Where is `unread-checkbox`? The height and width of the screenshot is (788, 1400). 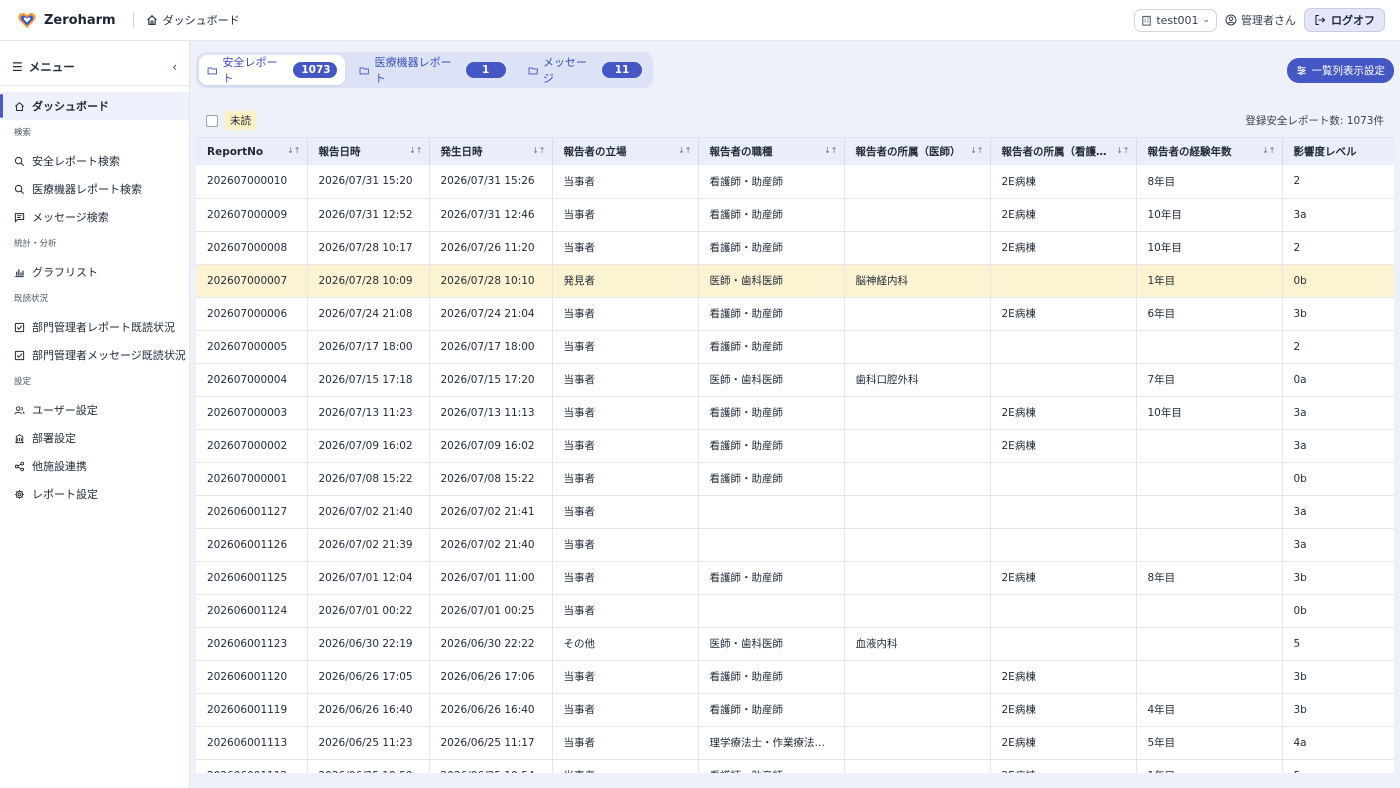 unread-checkbox is located at coordinates (212, 120).